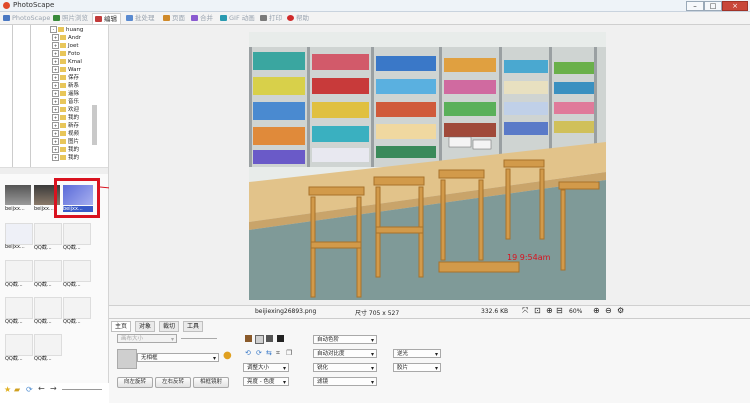 The image size is (750, 403). What do you see at coordinates (549, 310) in the screenshot?
I see `zoom-fit-icon: ⊕` at bounding box center [549, 310].